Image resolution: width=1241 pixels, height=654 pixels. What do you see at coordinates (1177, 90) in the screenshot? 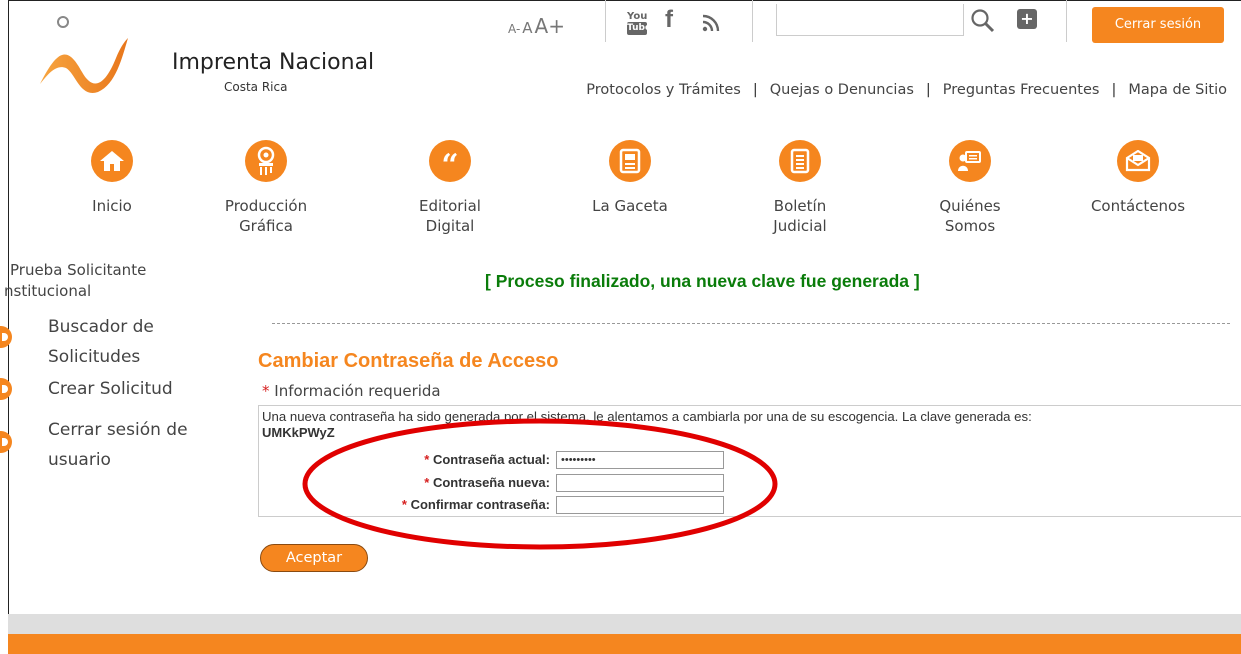
I see `top-link-mapa: Mapa de Sitio` at bounding box center [1177, 90].